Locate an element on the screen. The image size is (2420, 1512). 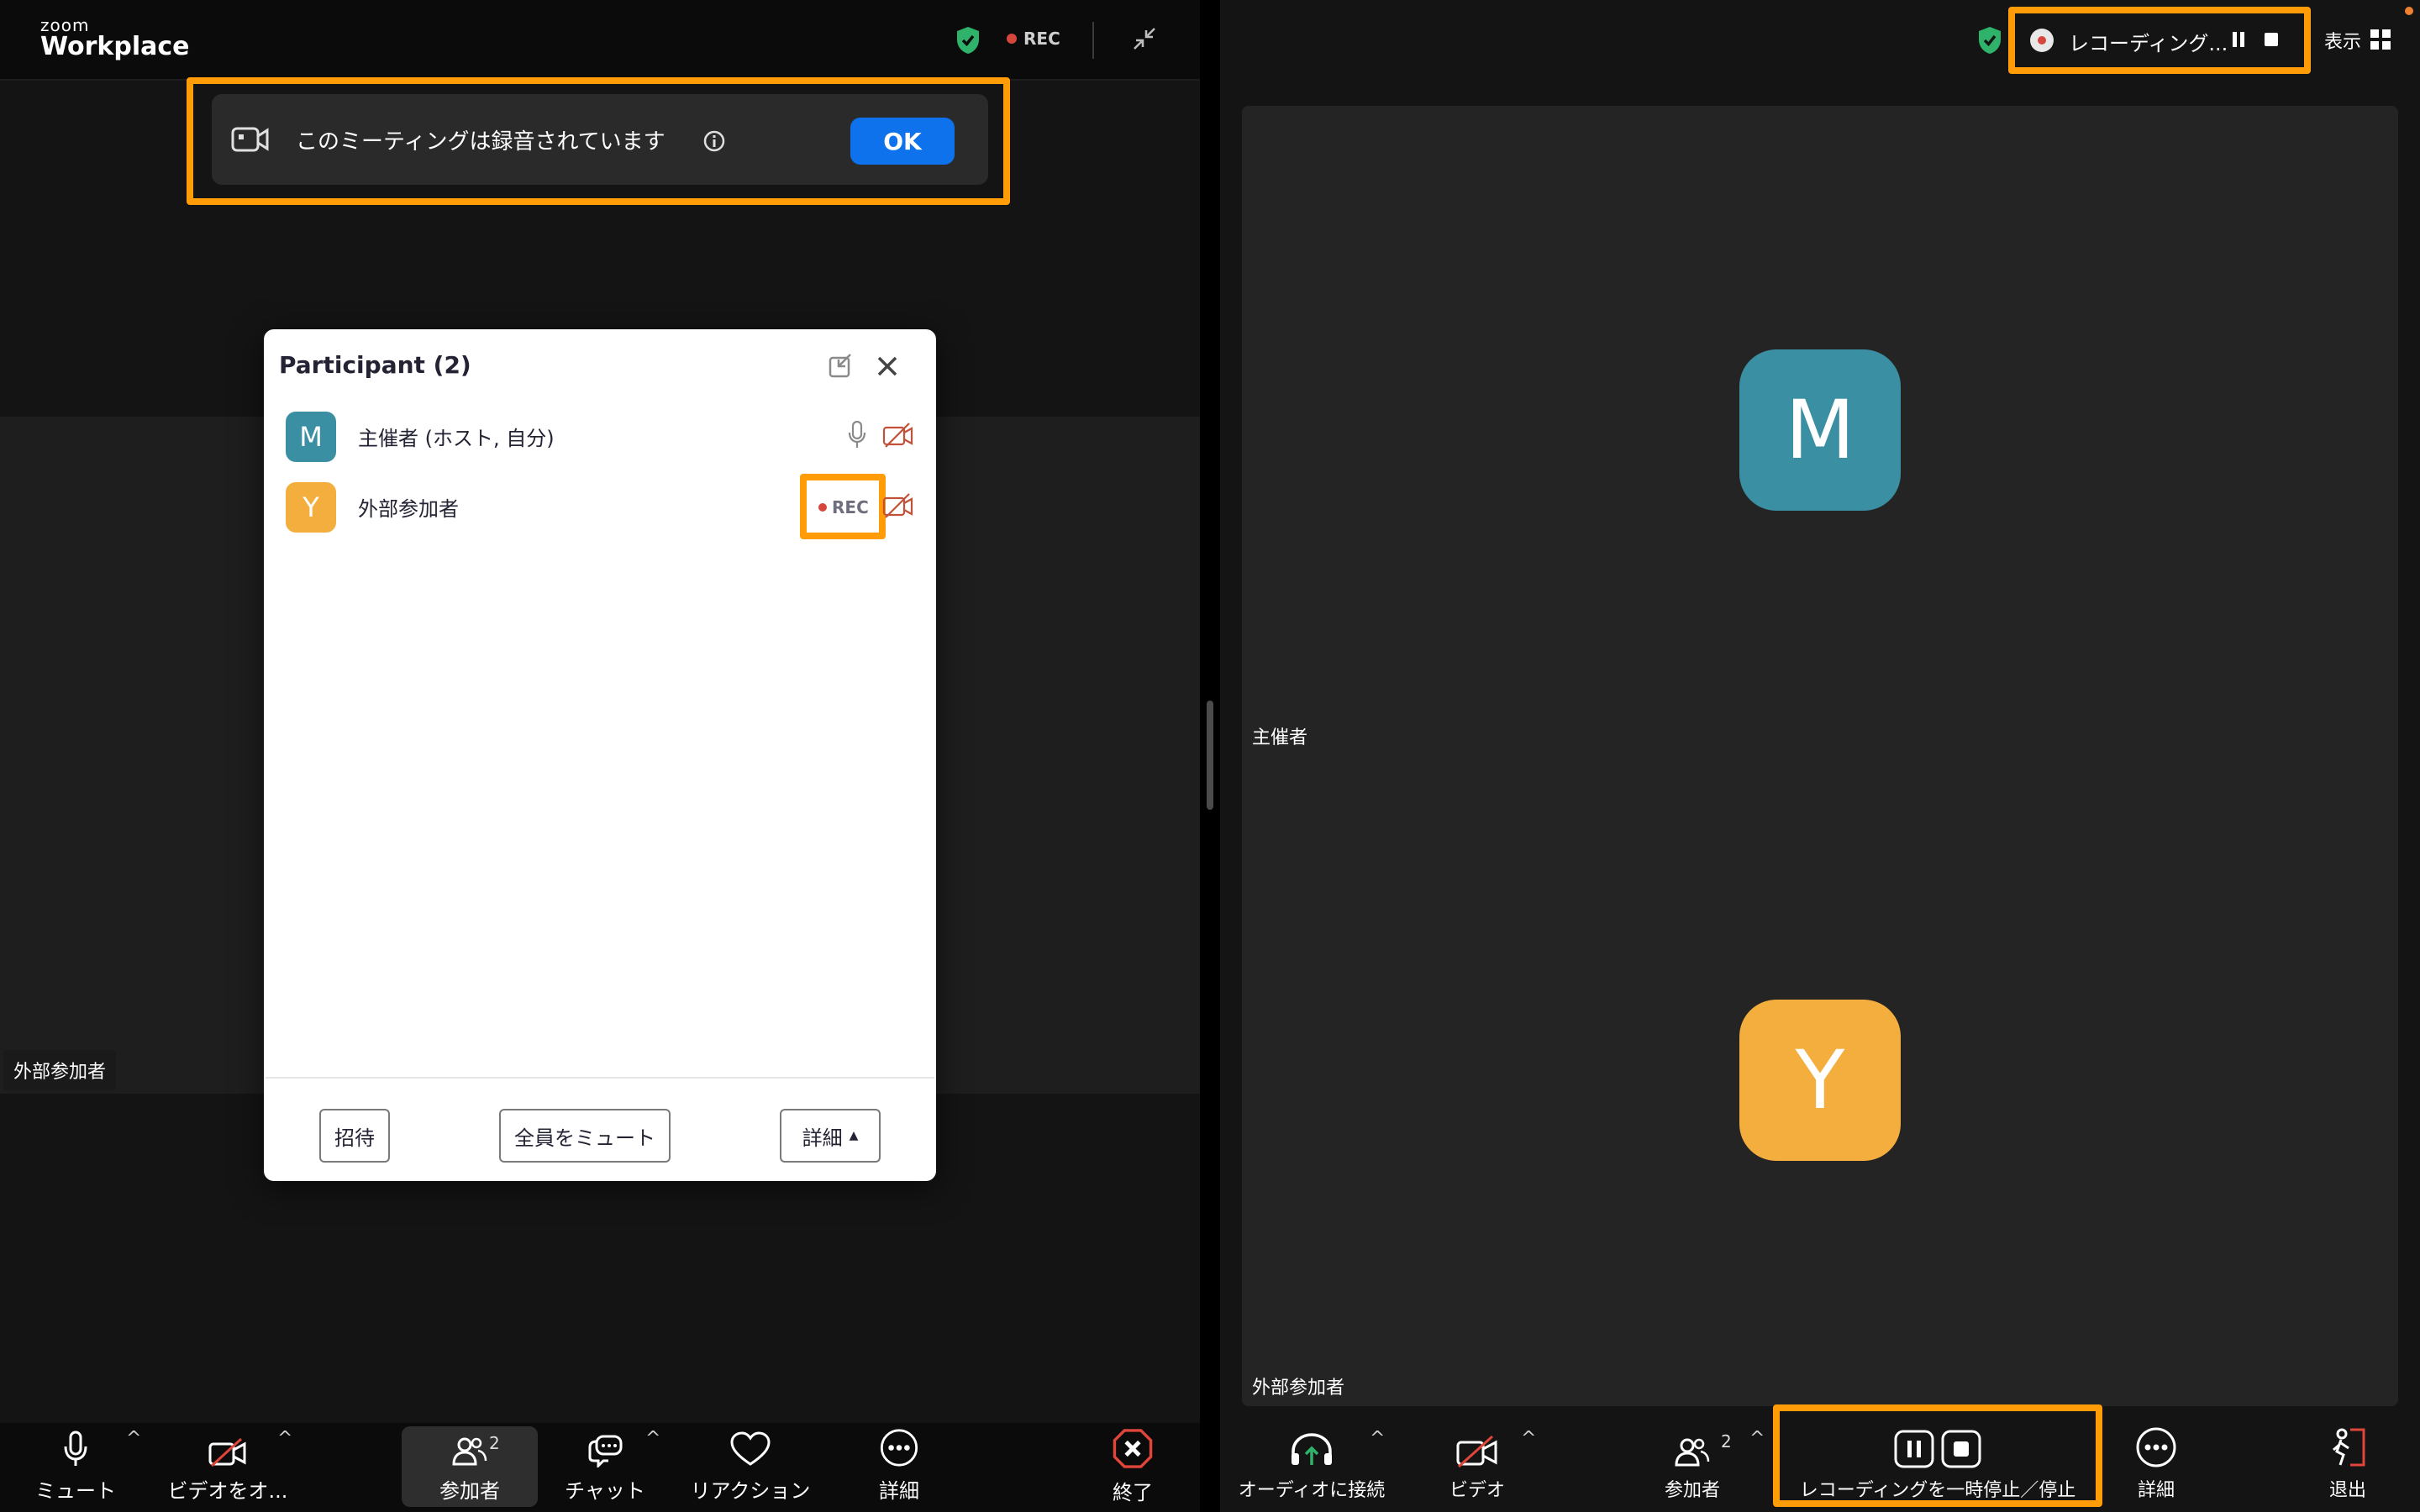
end-meeting-button: 終了 is located at coordinates (1133, 1466).